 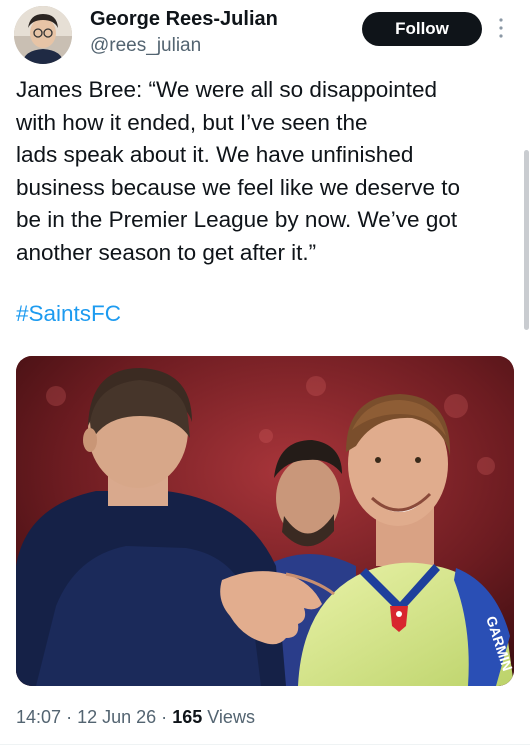 I want to click on user-avatar-photo-icon, so click(x=43, y=35).